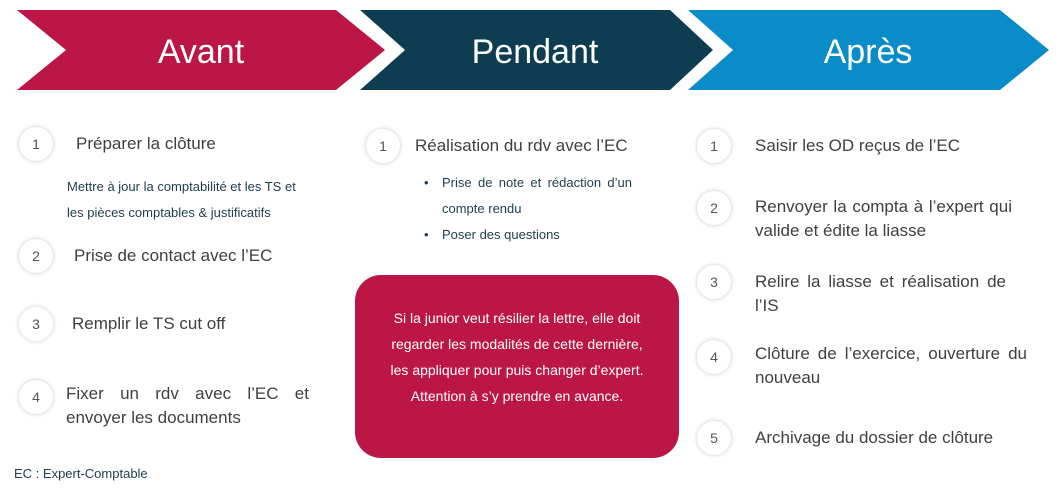  What do you see at coordinates (146, 143) in the screenshot?
I see `step-label: Préparer la clôture` at bounding box center [146, 143].